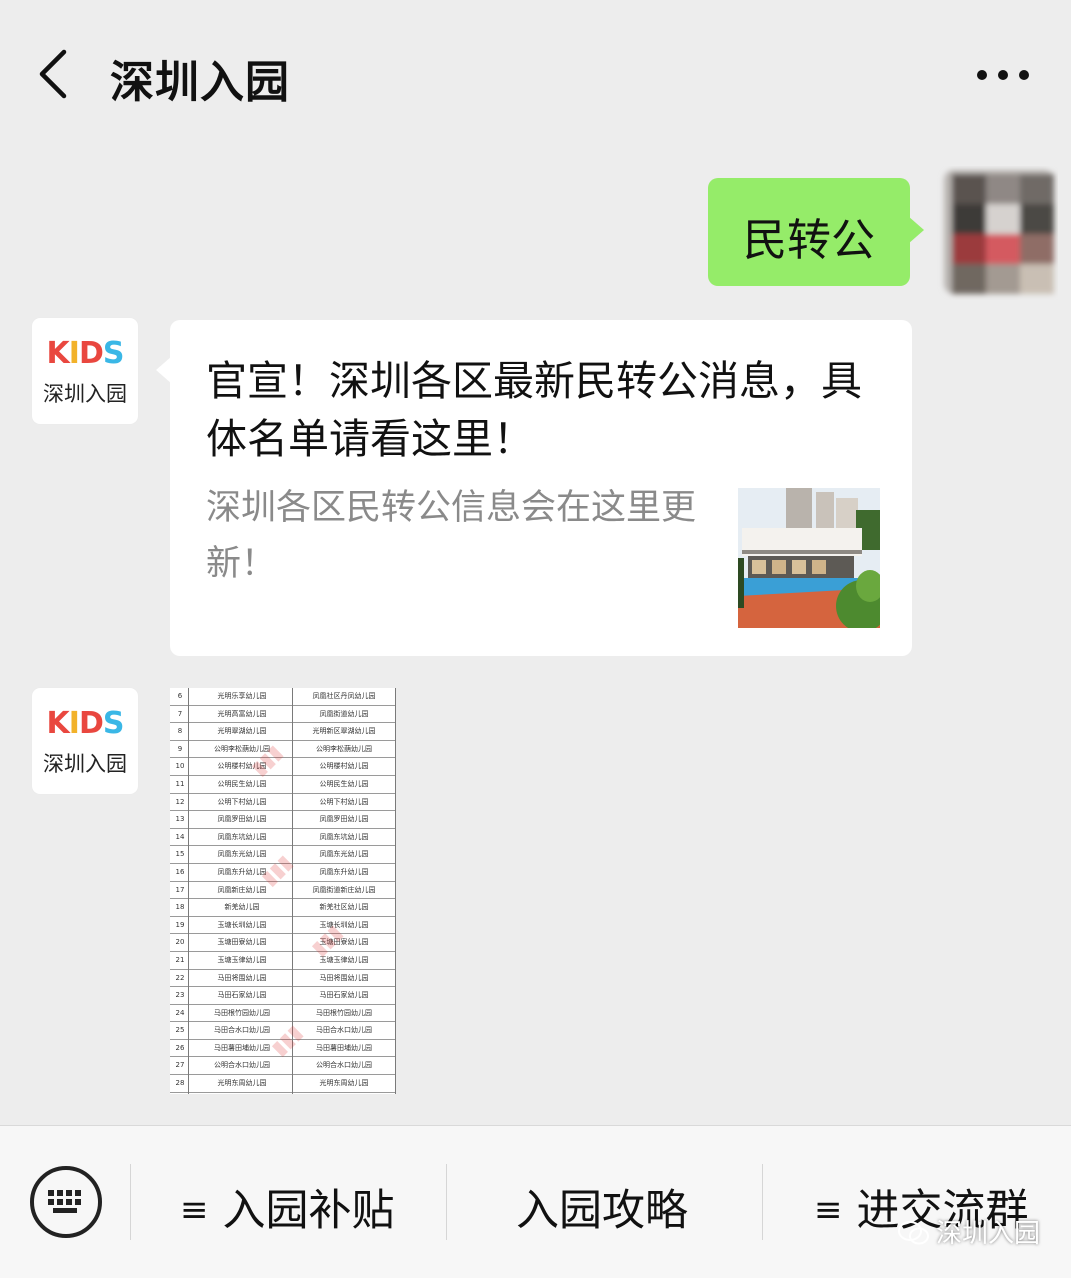 The image size is (1071, 1278). I want to click on table-row: 17 凤凰新庄幼儿园 凤凰街道新庄幼儿园, so click(283, 891).